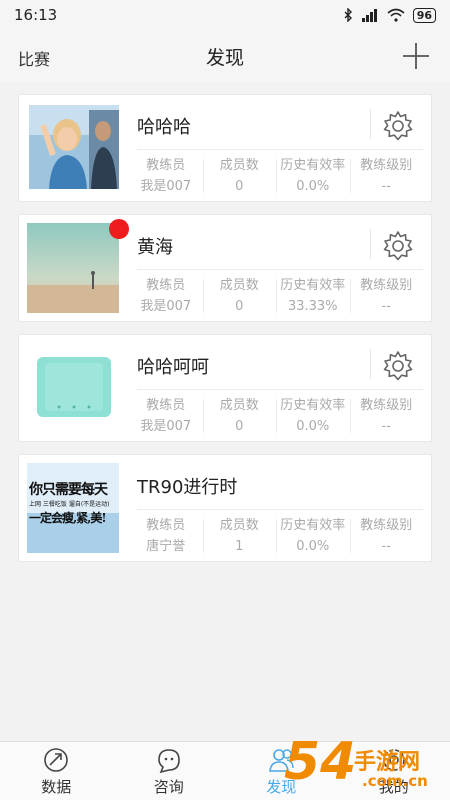  What do you see at coordinates (168, 760) in the screenshot?
I see `chat-face-icon` at bounding box center [168, 760].